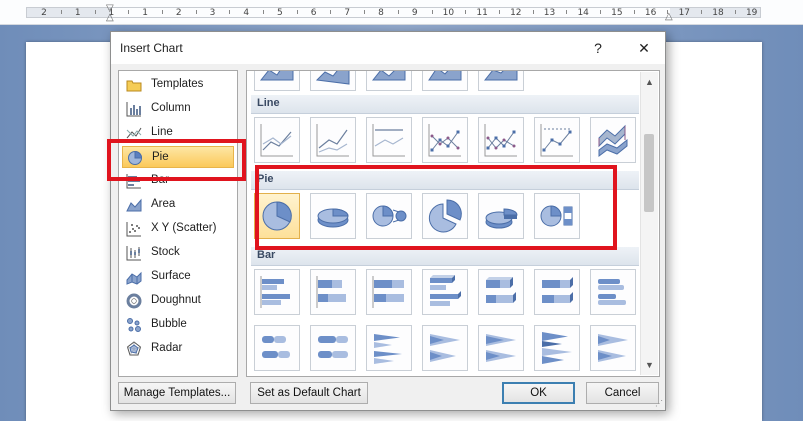 The height and width of the screenshot is (421, 803). I want to click on folder-icon, so click(134, 86).